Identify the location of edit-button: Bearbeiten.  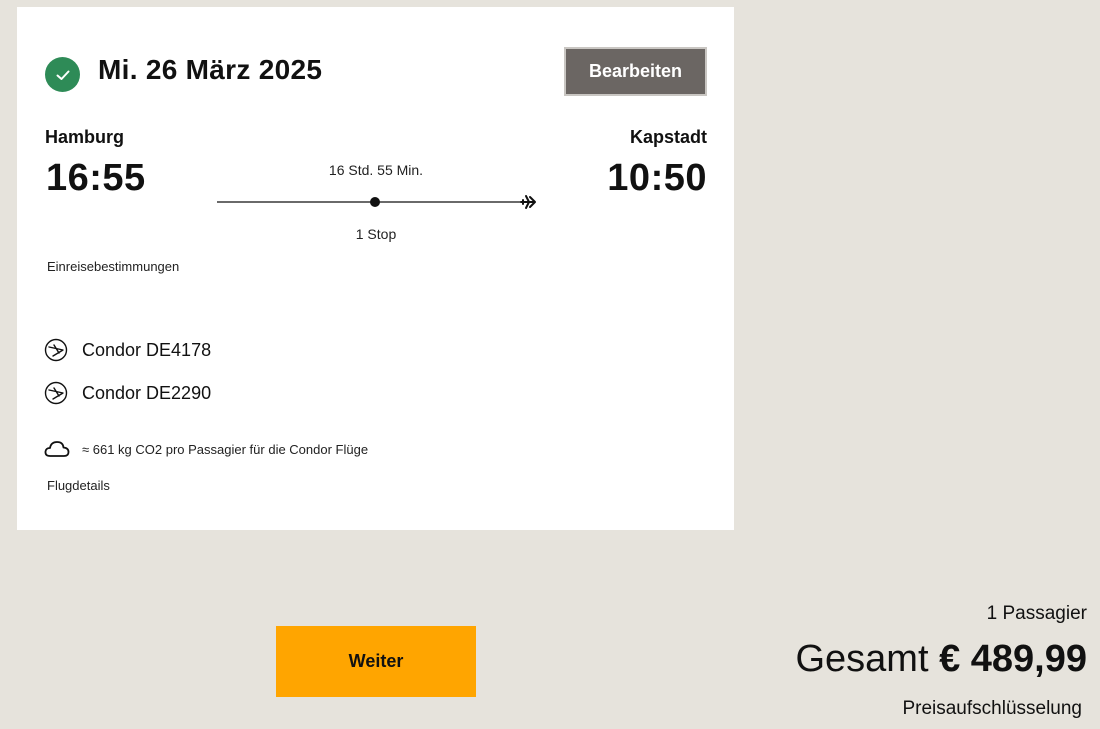
(635, 71).